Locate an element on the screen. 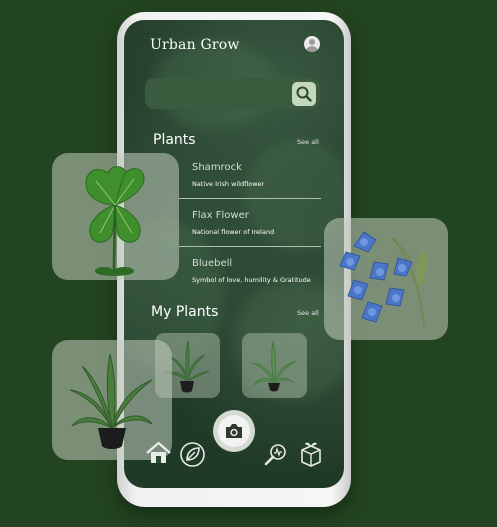 This screenshot has width=497, height=527. shamrock-feature-card is located at coordinates (115, 216).